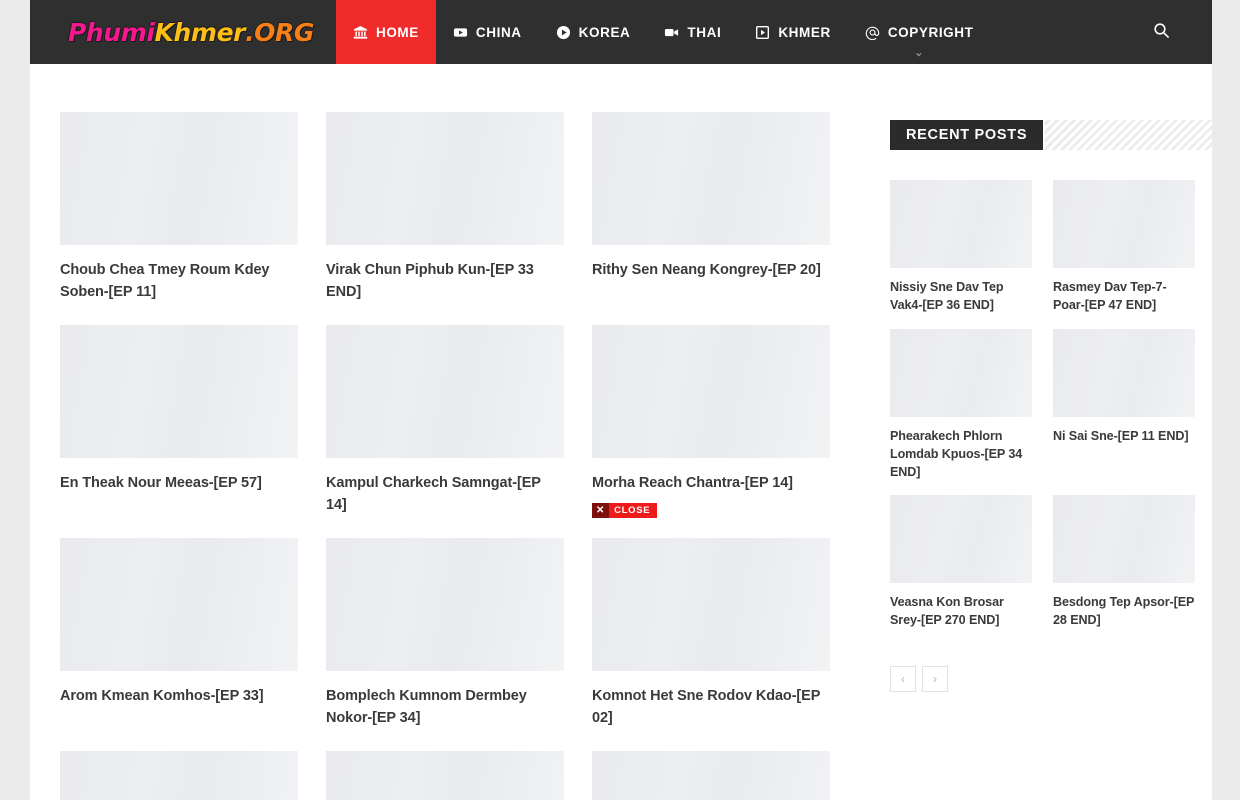 This screenshot has width=1240, height=800. I want to click on post-card: Choub Chea Tmey Roum Kdey Soben-[EP 11], so click(179, 207).